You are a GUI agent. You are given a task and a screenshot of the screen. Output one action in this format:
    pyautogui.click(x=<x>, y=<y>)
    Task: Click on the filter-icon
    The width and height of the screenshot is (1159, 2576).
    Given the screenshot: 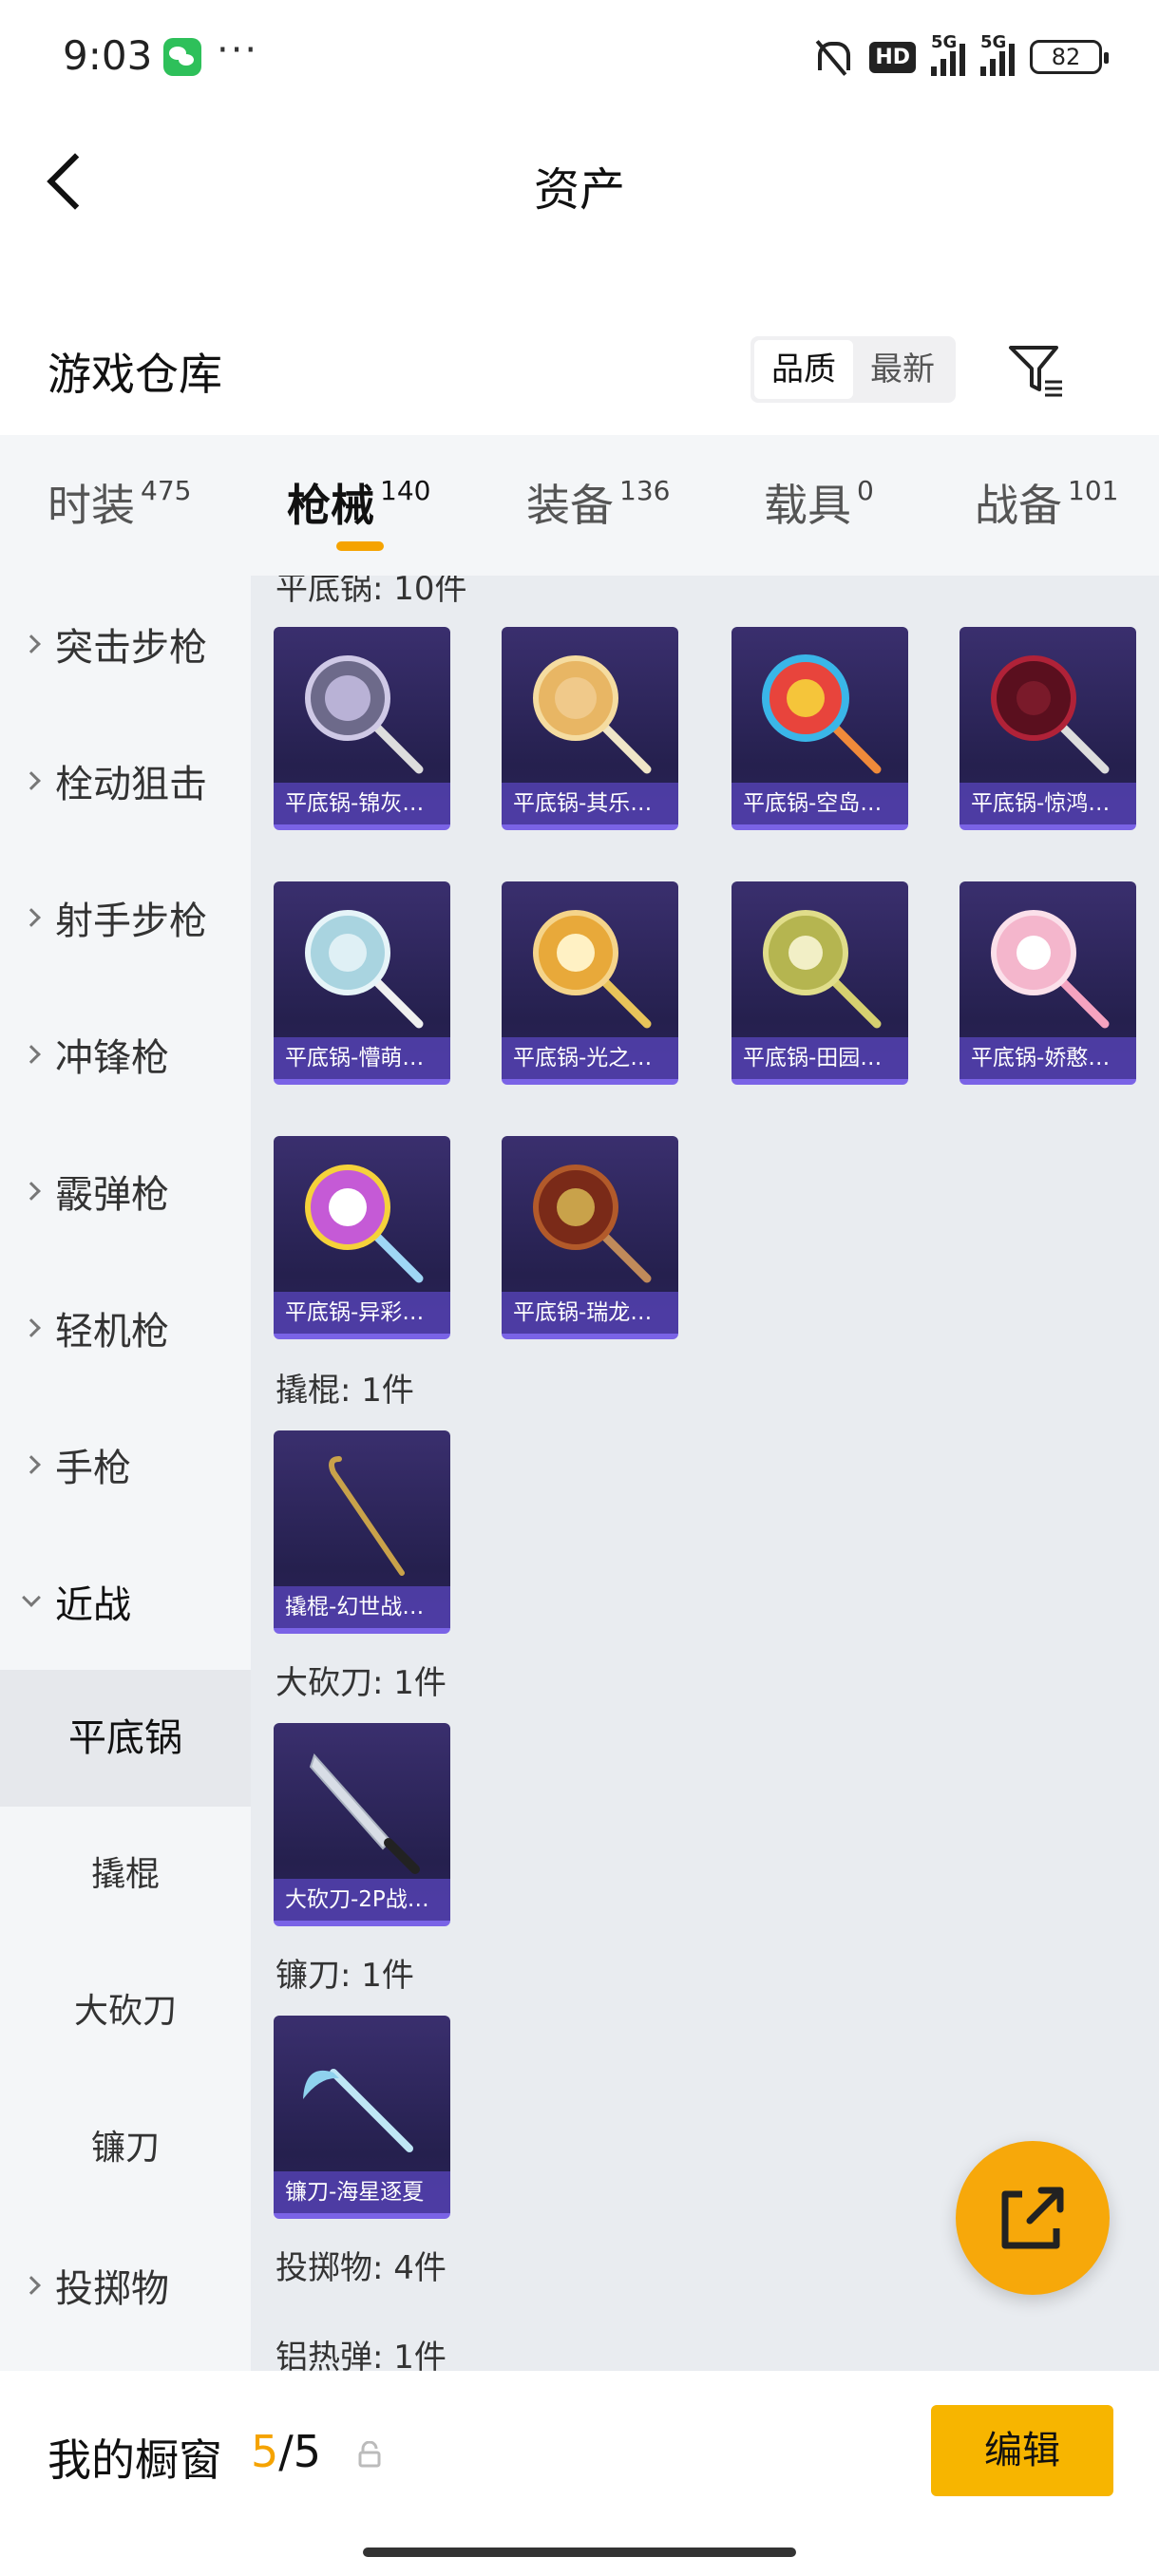 What is the action you would take?
    pyautogui.click(x=1036, y=369)
    